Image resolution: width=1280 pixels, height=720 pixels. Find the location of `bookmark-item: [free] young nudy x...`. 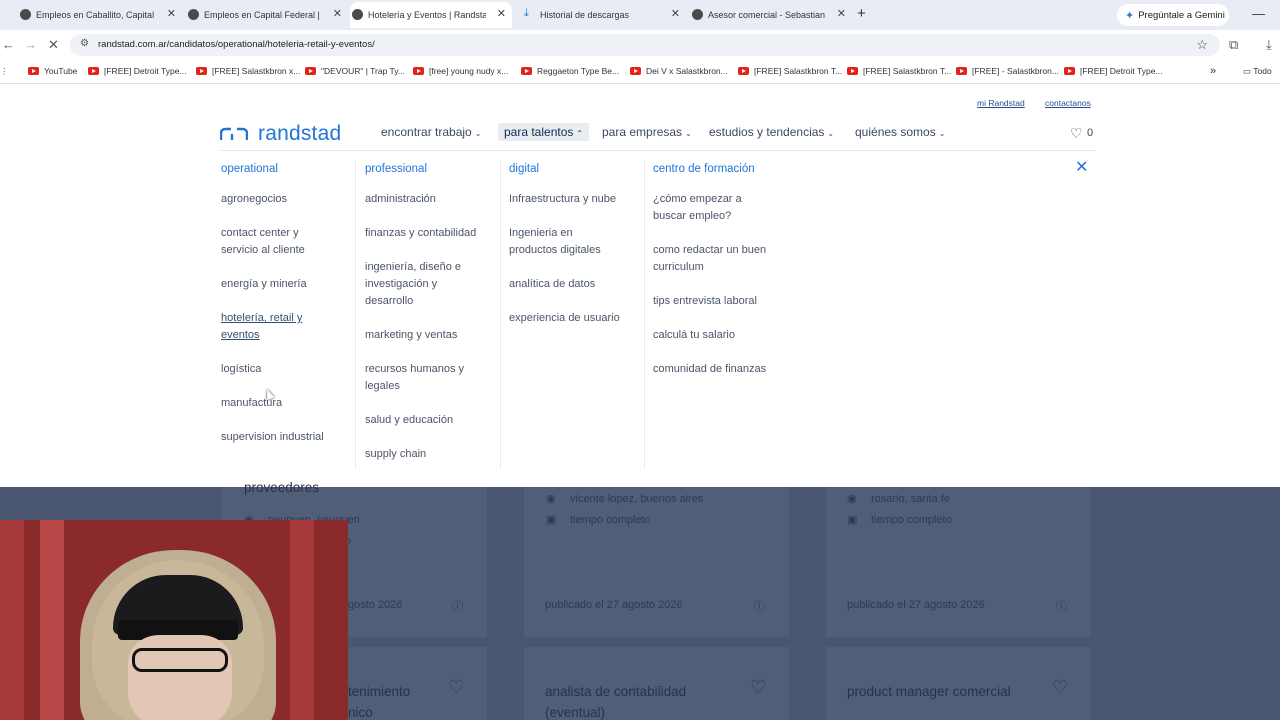

bookmark-item: [free] young nudy x... is located at coordinates (460, 71).